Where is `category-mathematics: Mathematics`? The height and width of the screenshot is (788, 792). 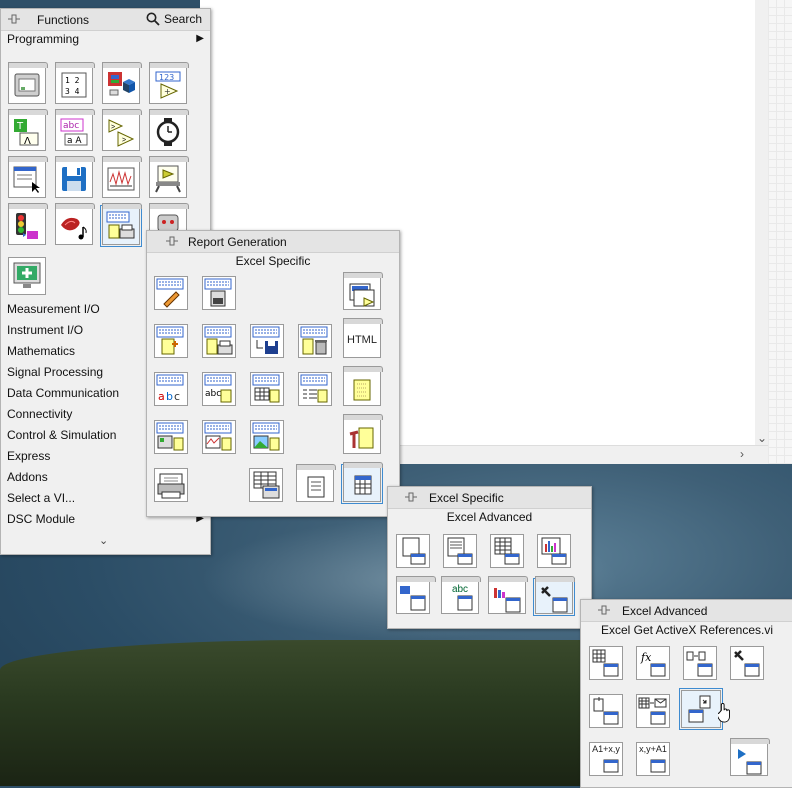
category-mathematics: Mathematics is located at coordinates (41, 351).